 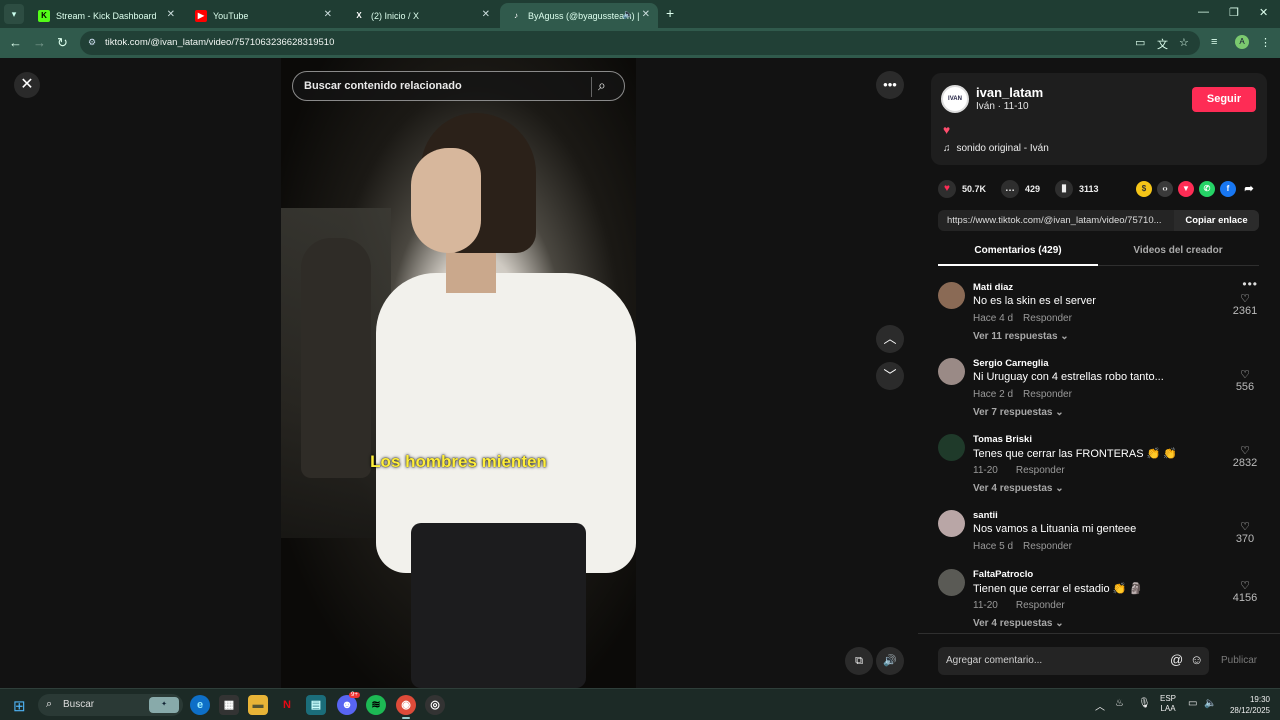 What do you see at coordinates (628, 14) in the screenshot?
I see `speaker-icon: 🔈` at bounding box center [628, 14].